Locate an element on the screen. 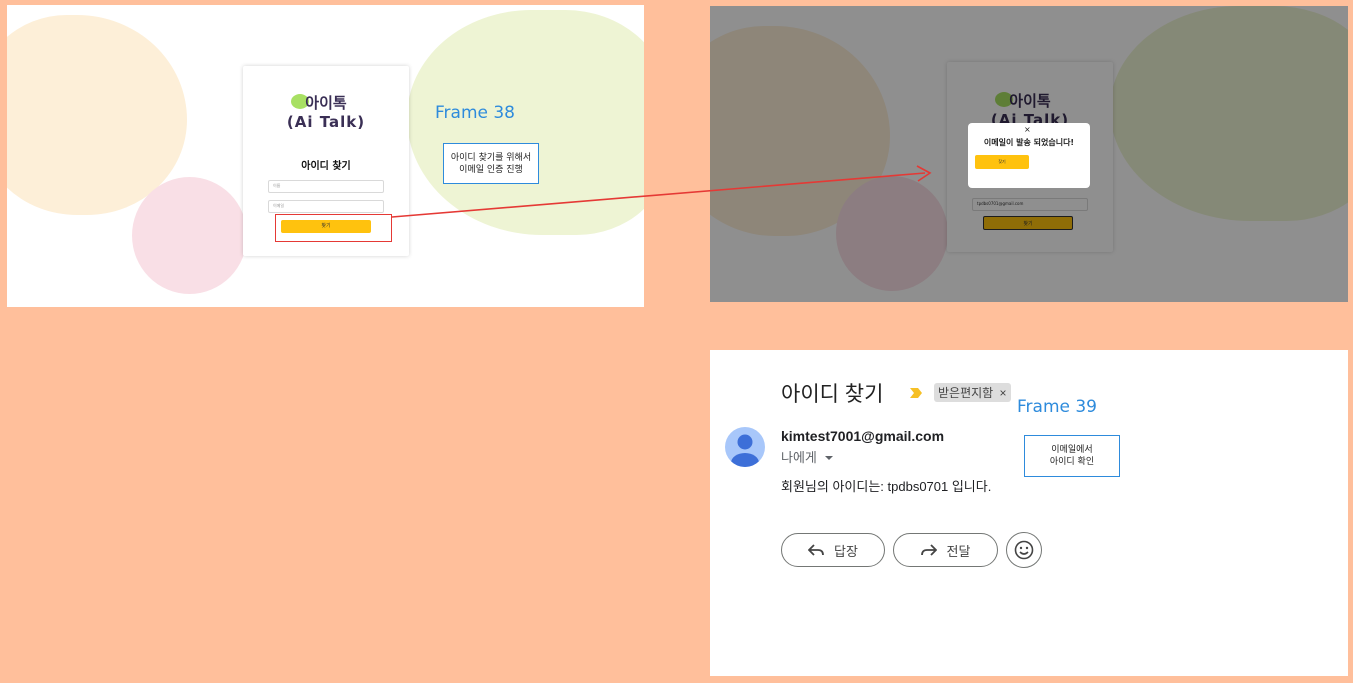 The height and width of the screenshot is (683, 1353). ai-talk-logo: 아이톡 (Ai Talk) is located at coordinates (326, 111).